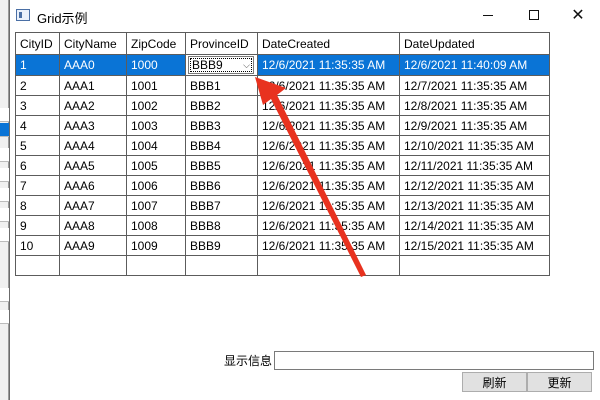 Image resolution: width=600 pixels, height=400 pixels. What do you see at coordinates (93, 65) in the screenshot?
I see `cell-cityname: AAA0` at bounding box center [93, 65].